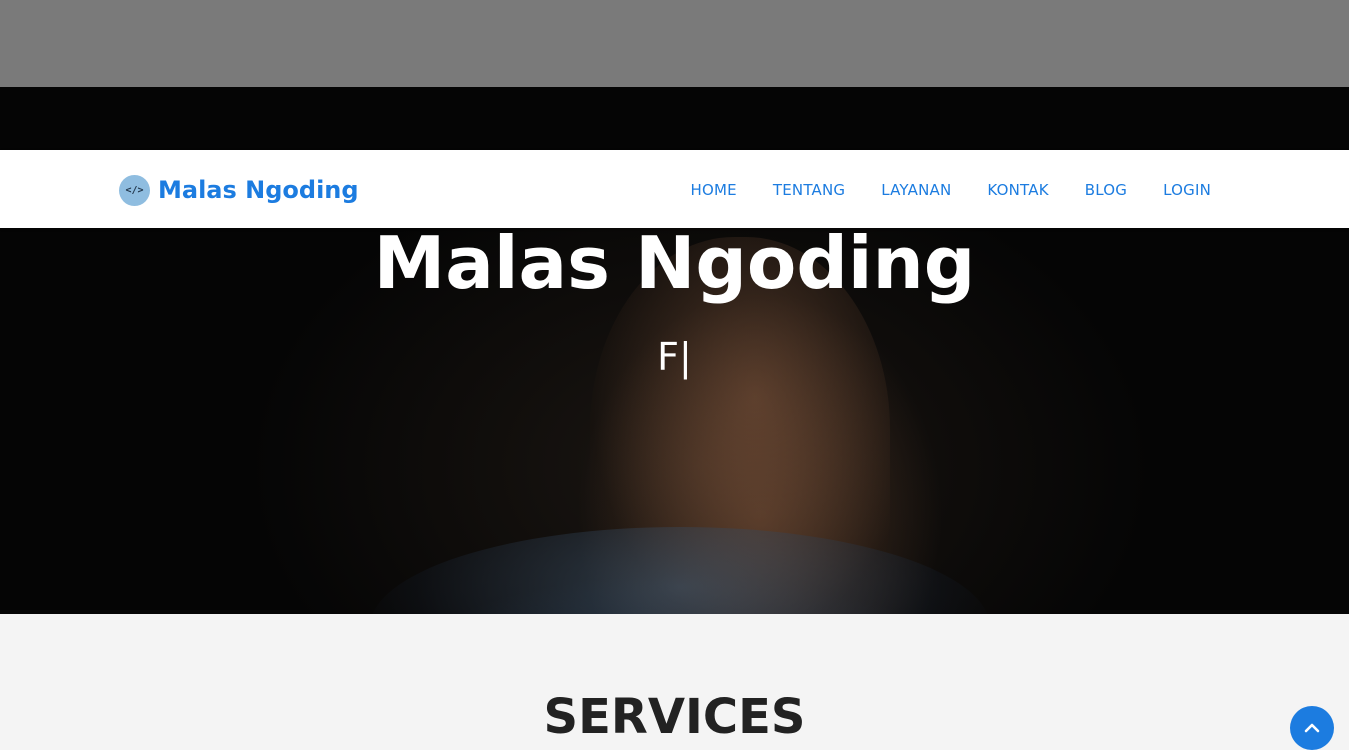  I want to click on nav-link-layanan: LAYANAN, so click(916, 190).